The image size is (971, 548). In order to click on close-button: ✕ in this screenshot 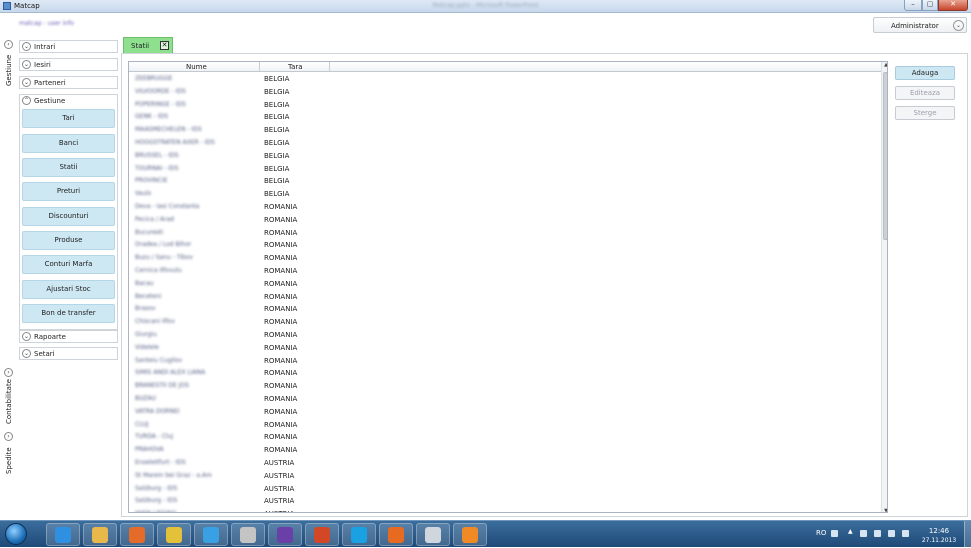, I will do `click(953, 5)`.